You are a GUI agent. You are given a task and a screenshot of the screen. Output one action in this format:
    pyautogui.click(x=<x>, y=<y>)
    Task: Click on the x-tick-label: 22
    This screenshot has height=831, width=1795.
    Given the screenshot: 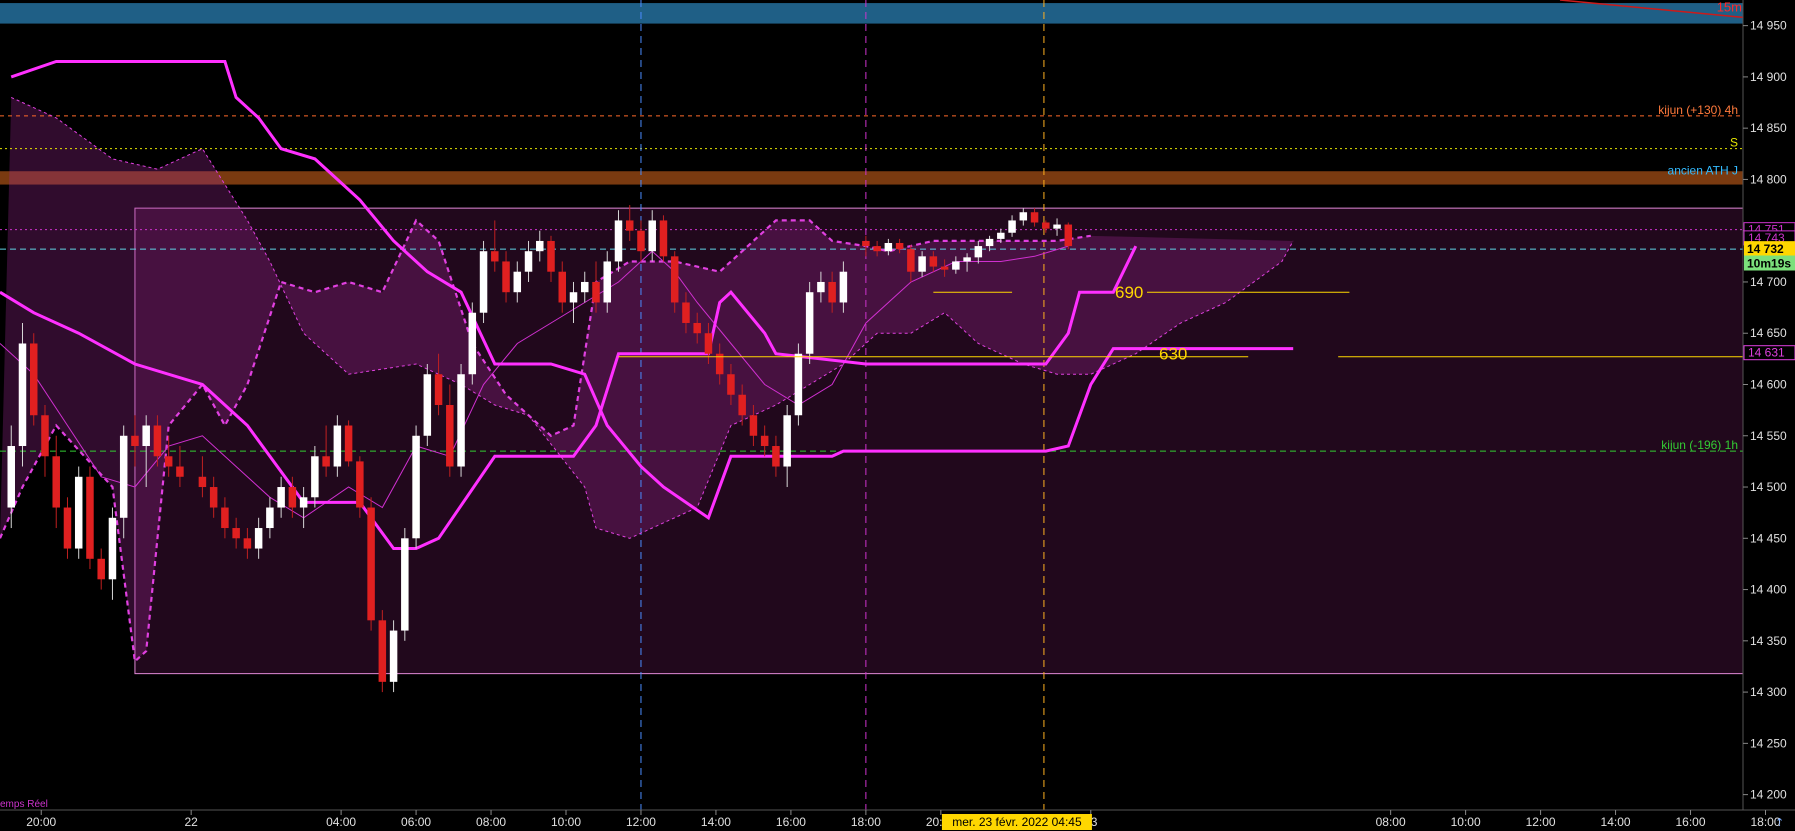 What is the action you would take?
    pyautogui.click(x=191, y=822)
    